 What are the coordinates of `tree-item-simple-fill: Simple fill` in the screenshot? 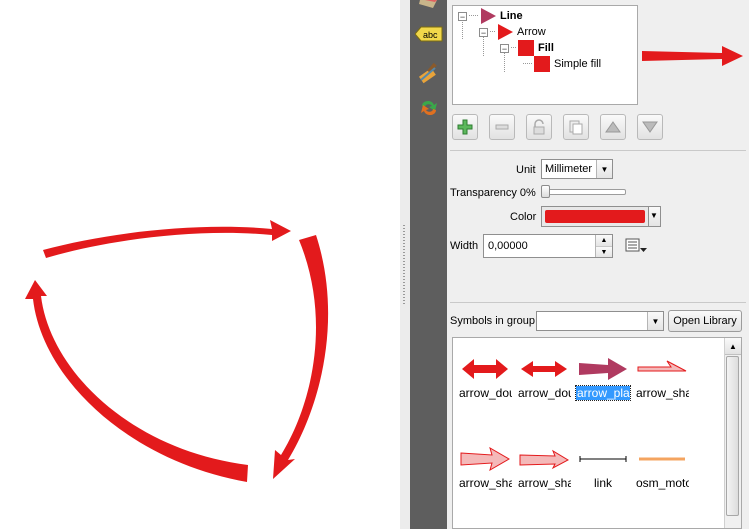 It's located at (562, 64).